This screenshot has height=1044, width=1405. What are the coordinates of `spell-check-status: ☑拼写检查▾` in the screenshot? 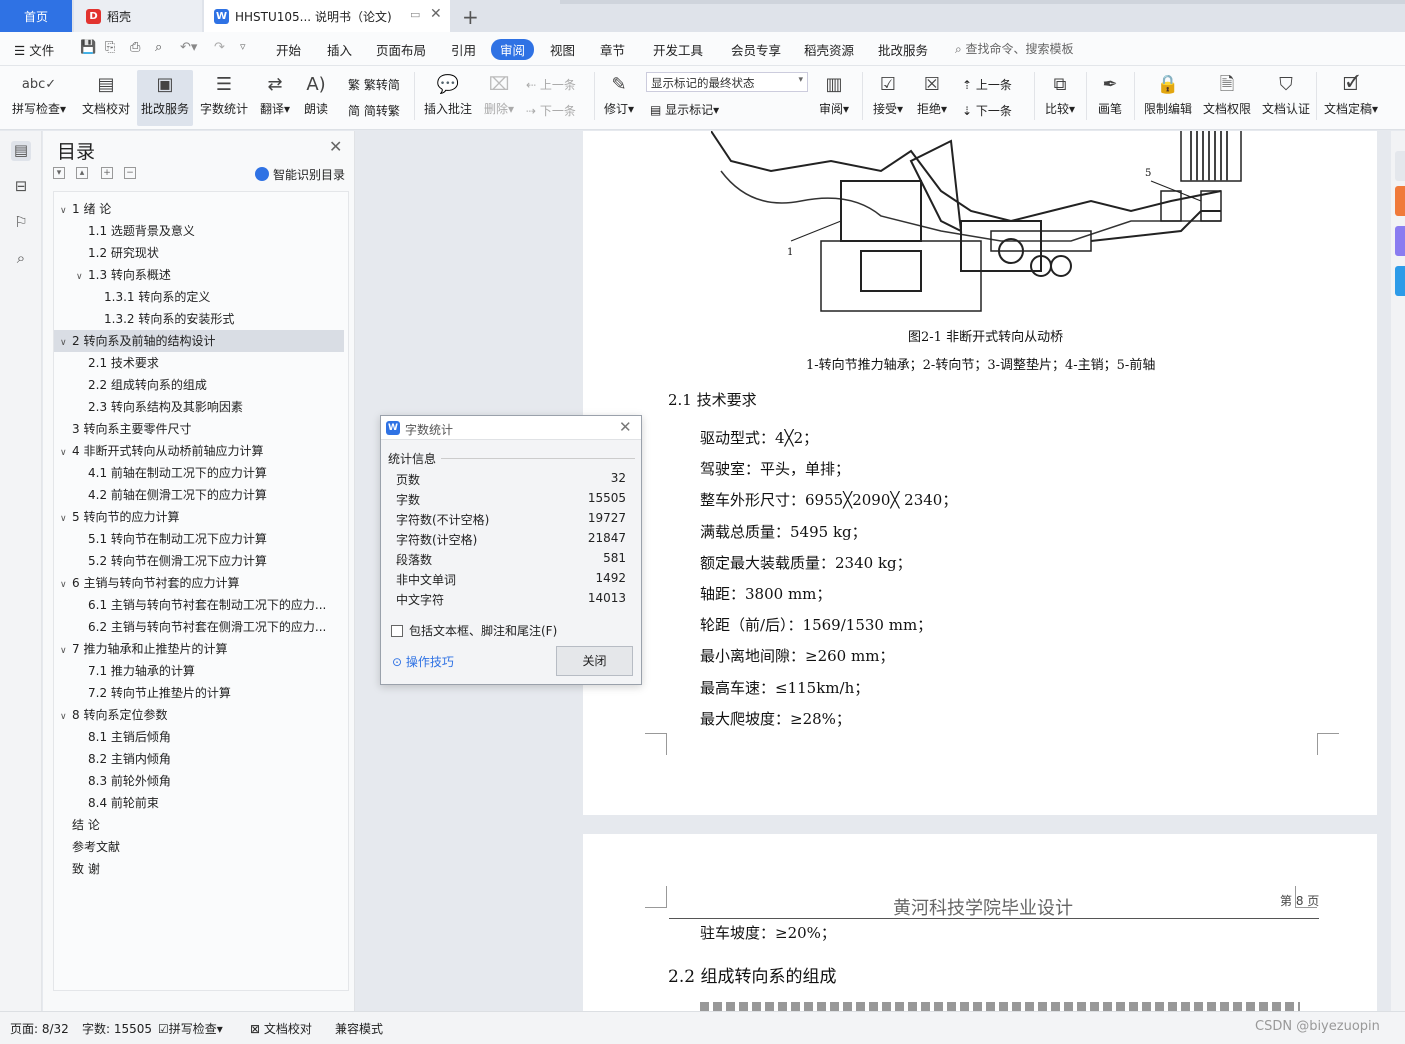 It's located at (190, 1028).